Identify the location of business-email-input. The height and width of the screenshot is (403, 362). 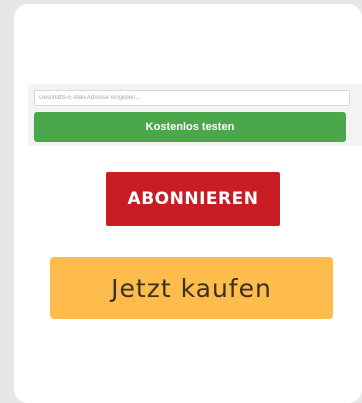
(192, 98).